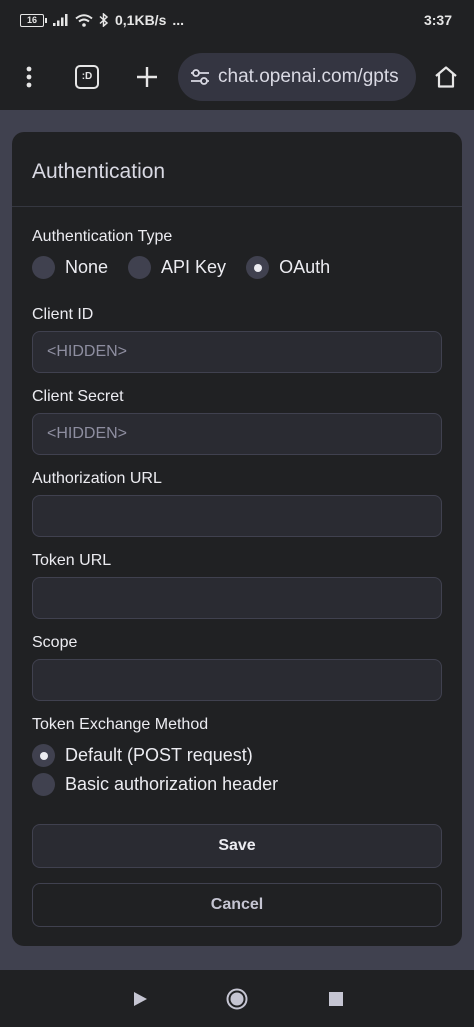 This screenshot has height=1027, width=474. What do you see at coordinates (446, 77) in the screenshot?
I see `home-icon` at bounding box center [446, 77].